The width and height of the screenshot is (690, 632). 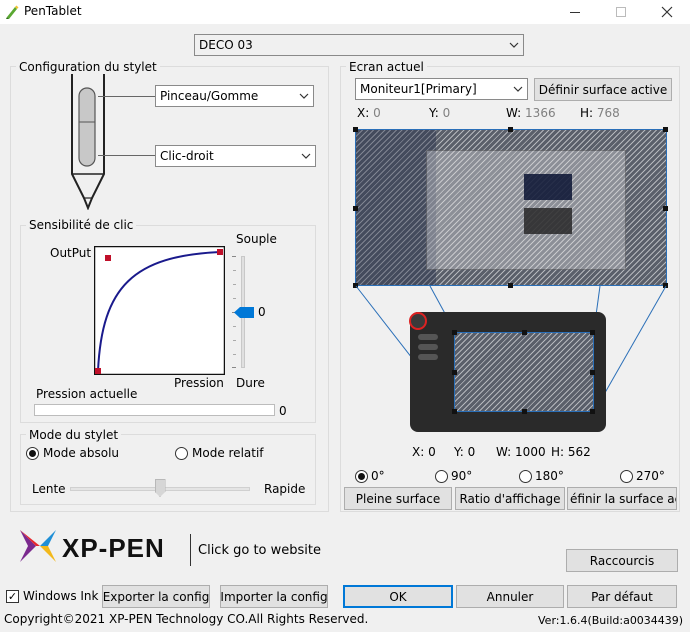 What do you see at coordinates (418, 89) in the screenshot?
I see `monitor-value: Moniteur1[Primary]` at bounding box center [418, 89].